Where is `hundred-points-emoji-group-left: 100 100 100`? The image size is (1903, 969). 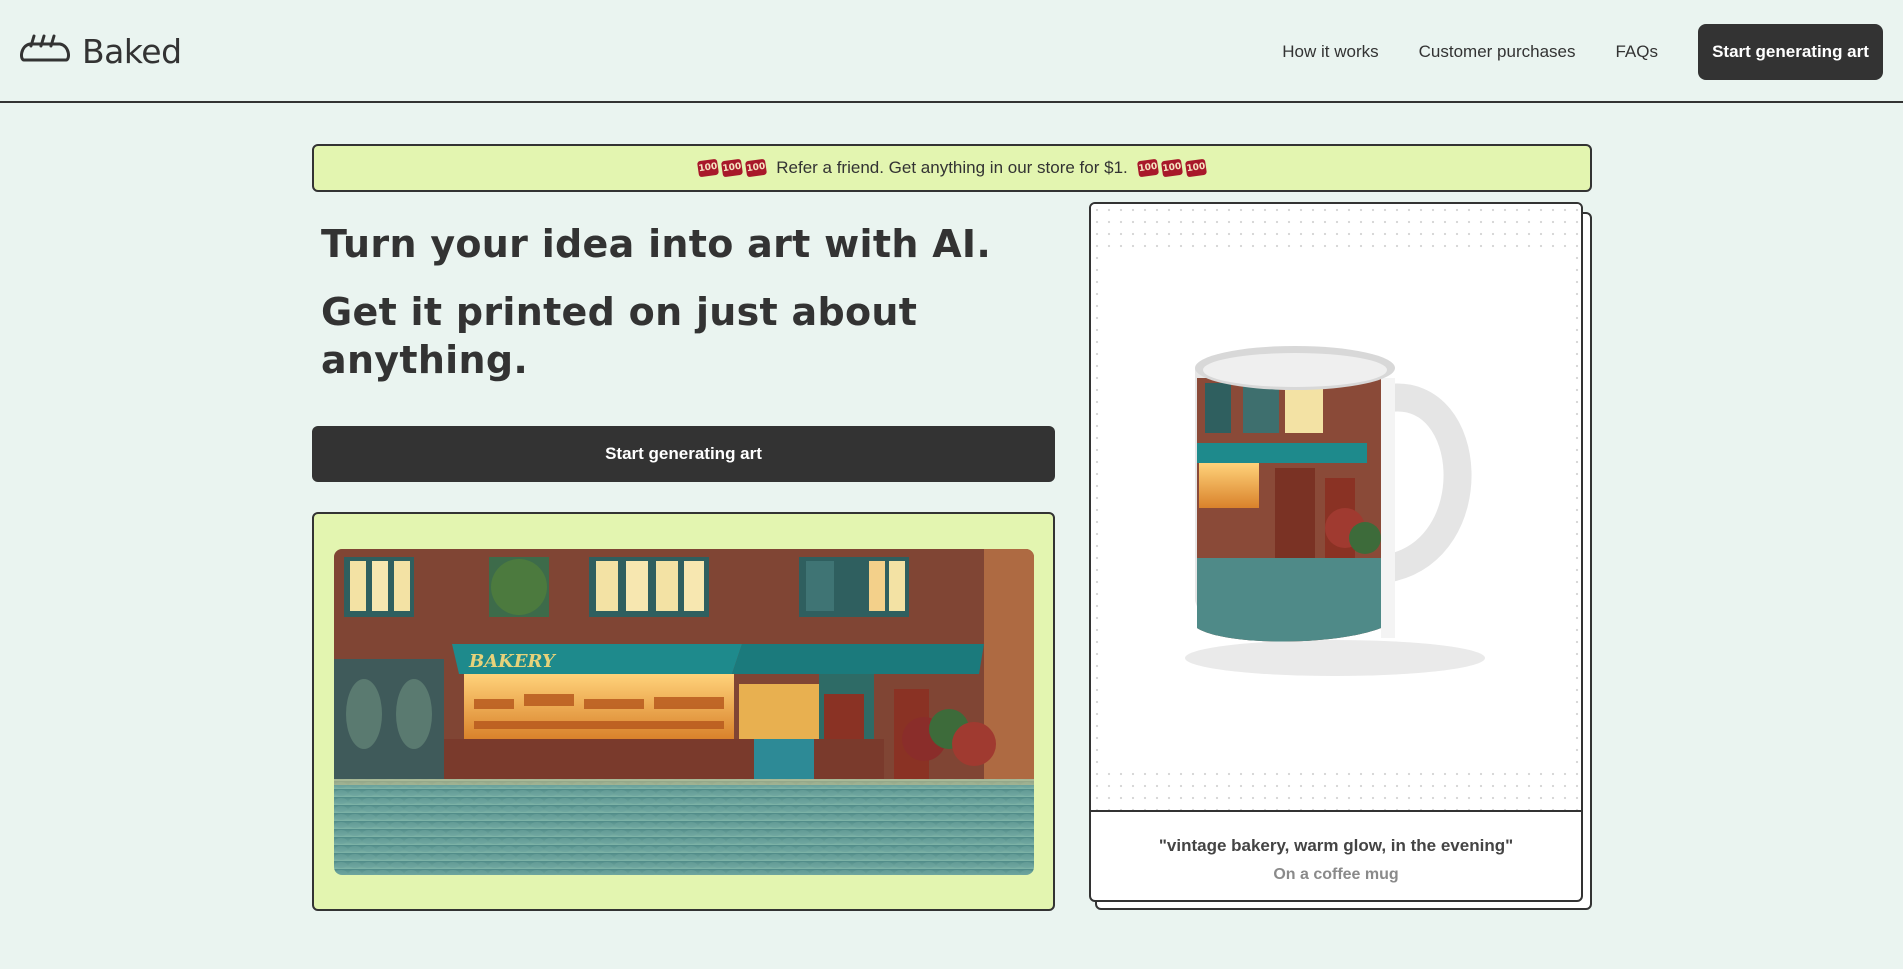
hundred-points-emoji-group-left: 100 100 100 is located at coordinates (732, 168).